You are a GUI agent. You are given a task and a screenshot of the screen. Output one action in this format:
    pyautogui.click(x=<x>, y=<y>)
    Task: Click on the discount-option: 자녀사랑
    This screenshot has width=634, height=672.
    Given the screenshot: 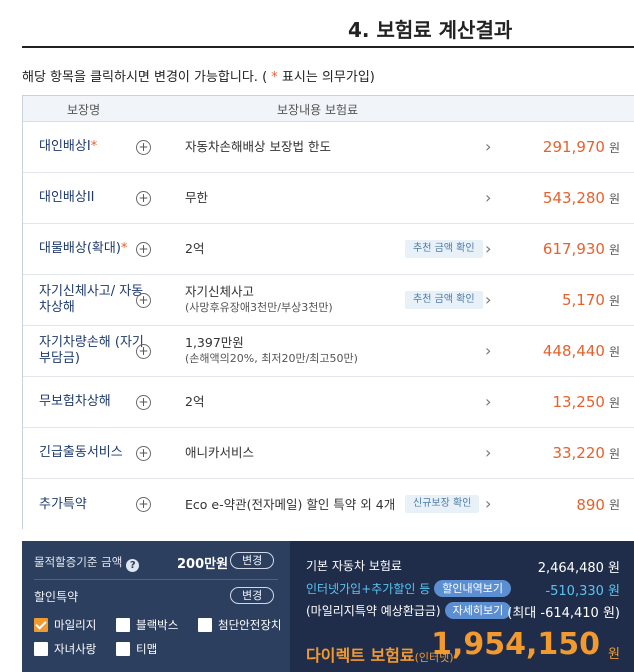 What is the action you would take?
    pyautogui.click(x=65, y=649)
    